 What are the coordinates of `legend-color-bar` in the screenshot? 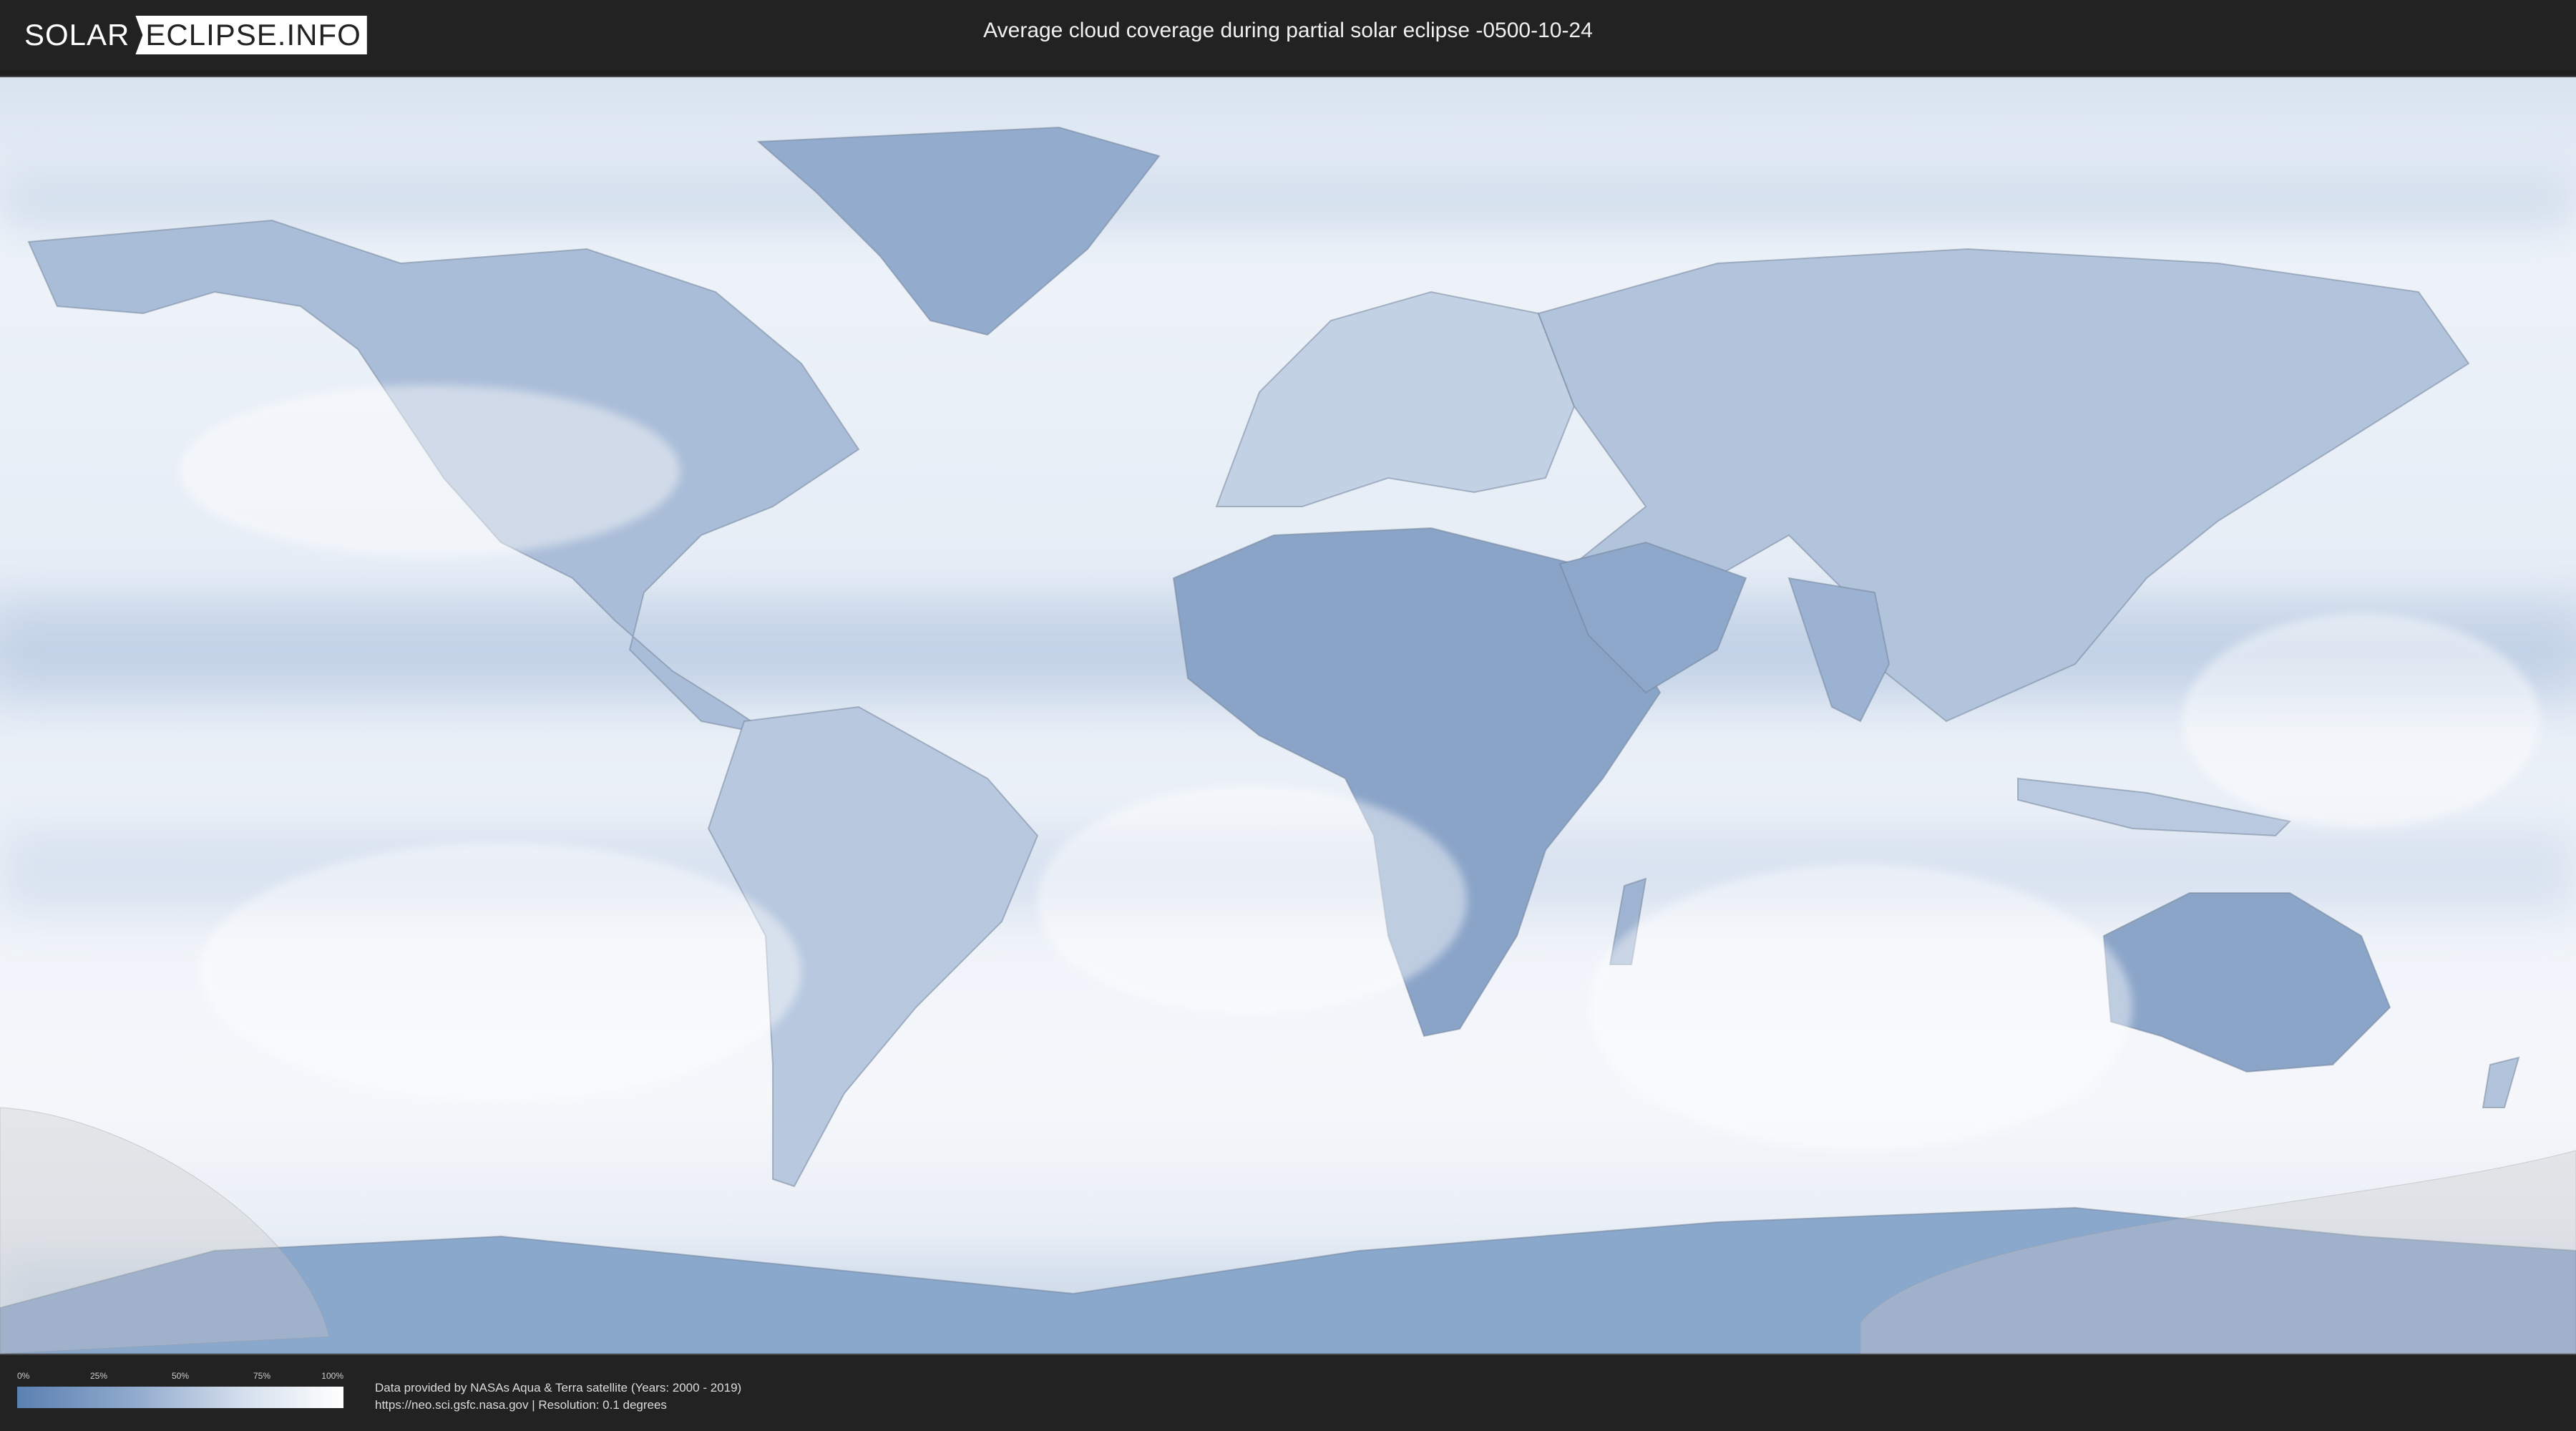 It's located at (180, 1397).